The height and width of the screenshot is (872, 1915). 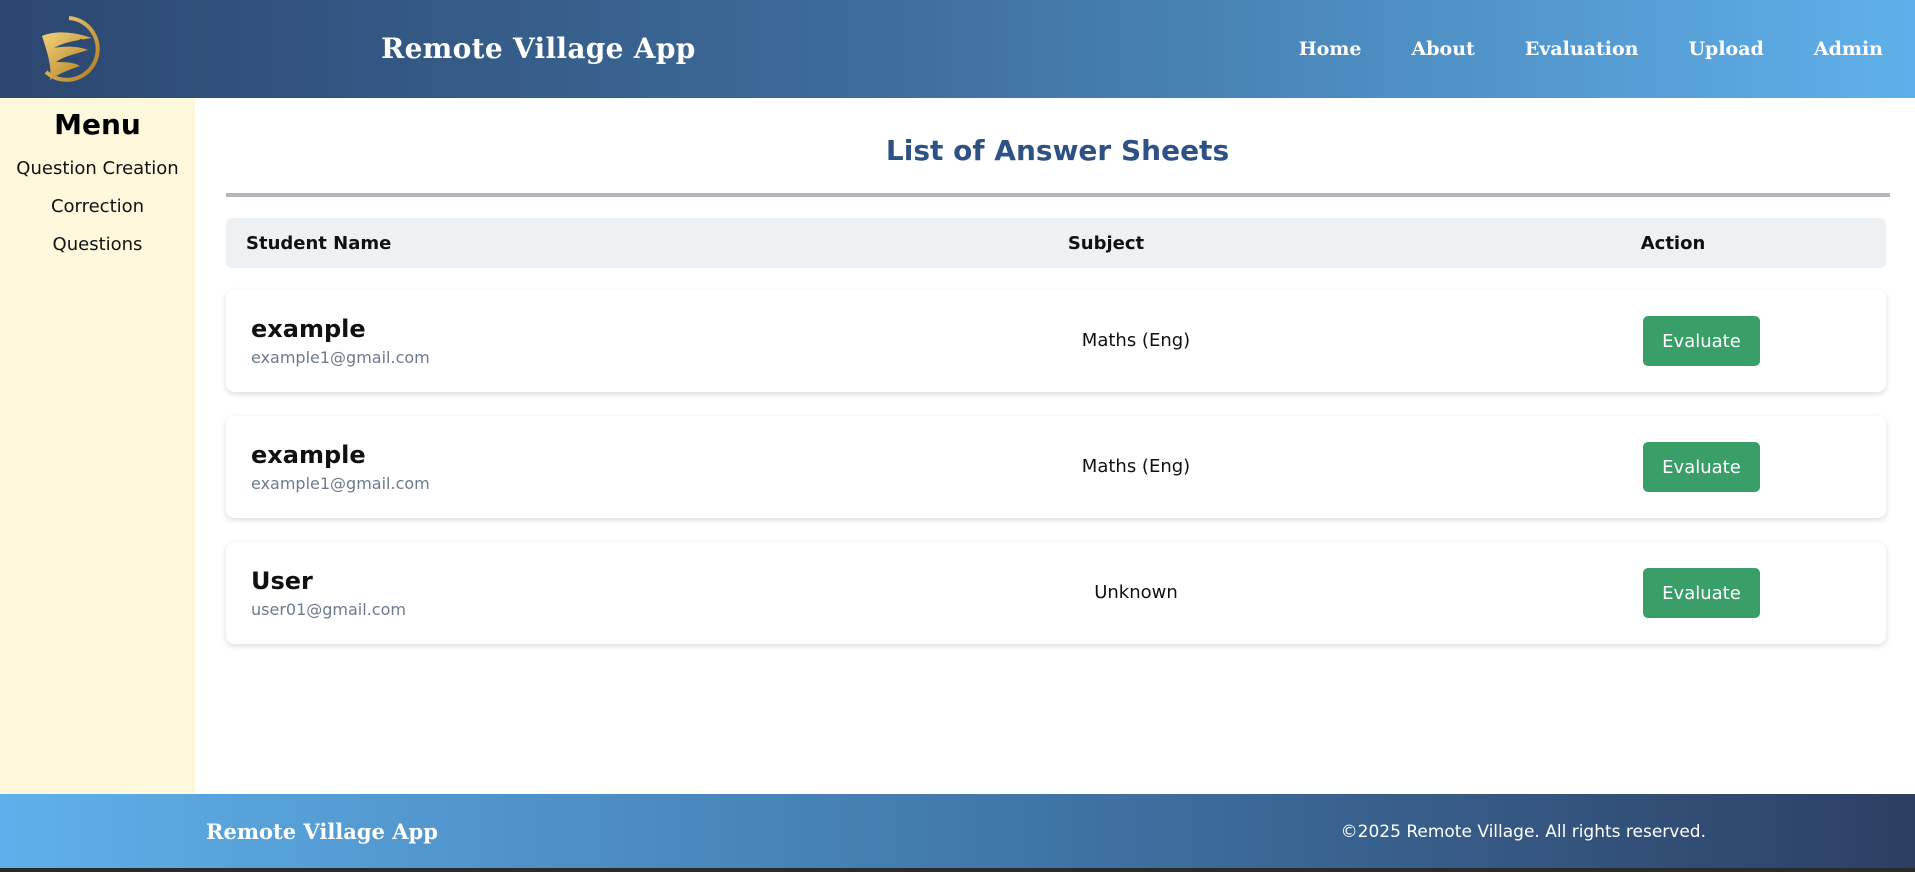 I want to click on sidebar-item-questions: Questions, so click(x=97, y=244).